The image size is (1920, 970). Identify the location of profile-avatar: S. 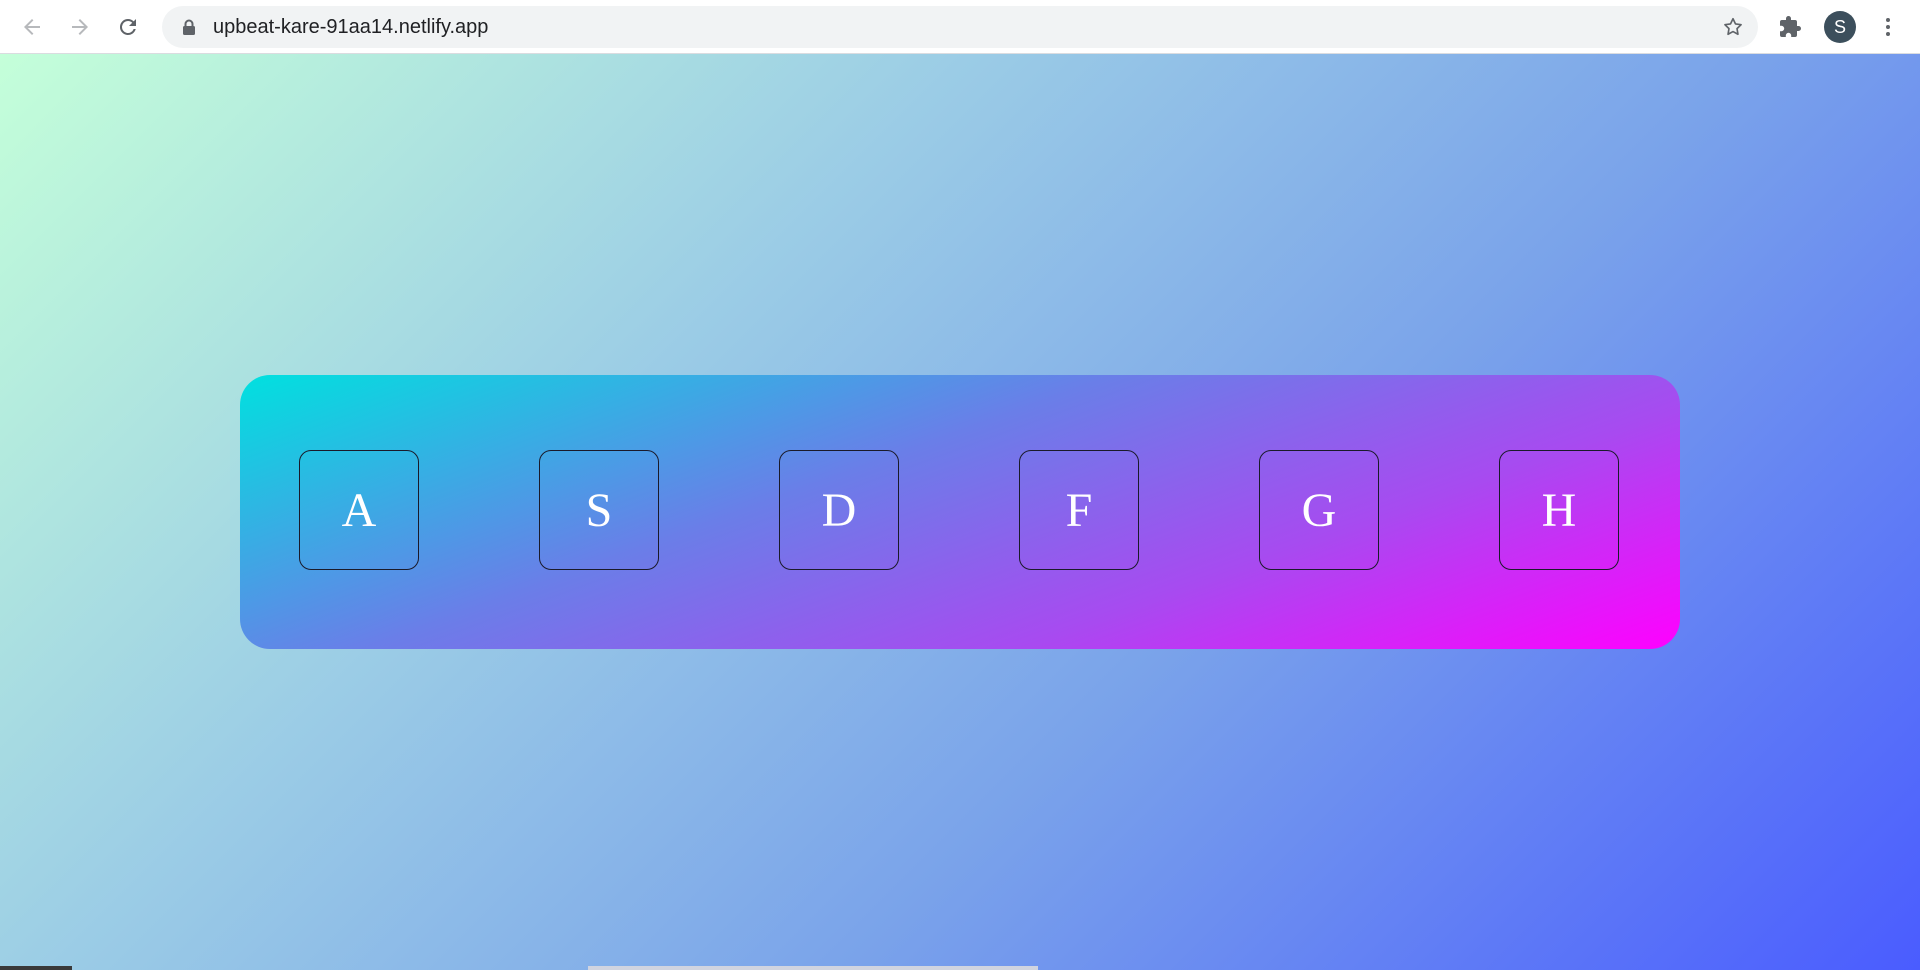
(1840, 27).